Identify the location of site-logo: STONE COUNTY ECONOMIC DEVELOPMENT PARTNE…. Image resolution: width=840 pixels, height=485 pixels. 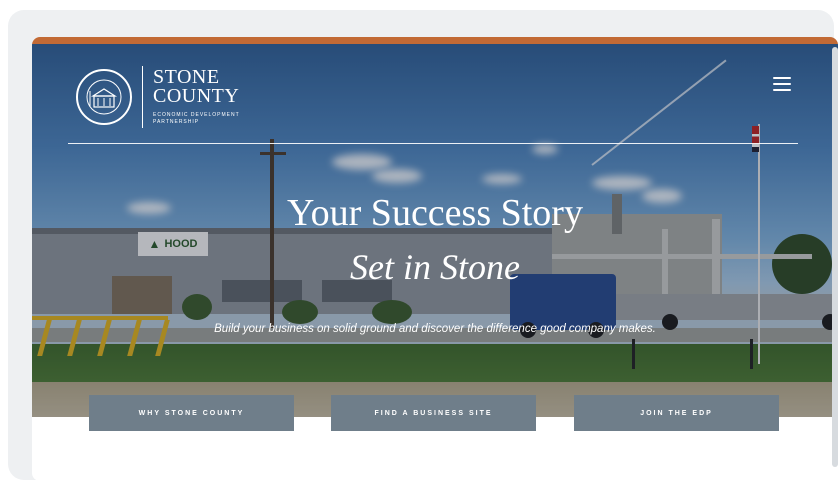
(158, 97).